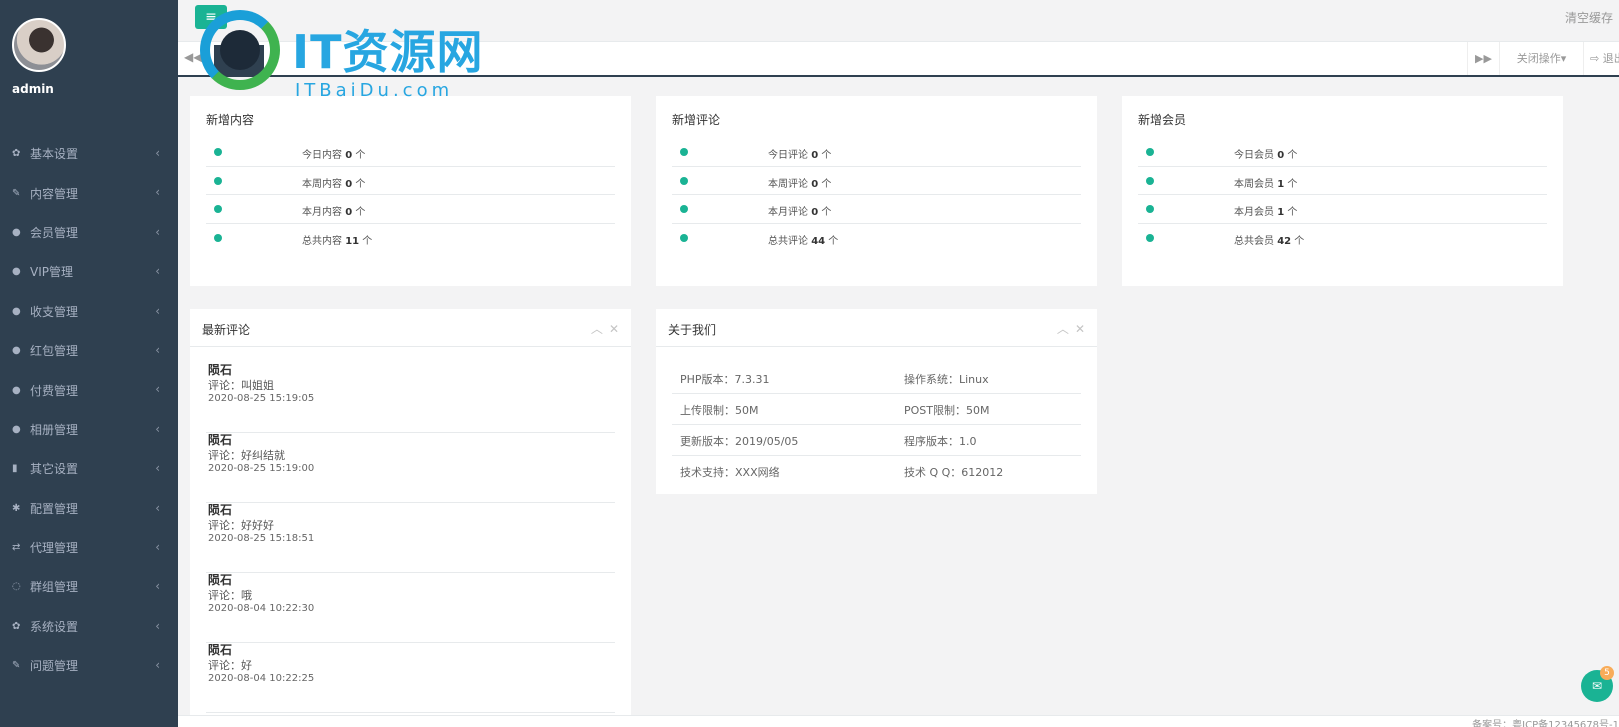  I want to click on stat-row: 本月评论 0 个, so click(876, 209).